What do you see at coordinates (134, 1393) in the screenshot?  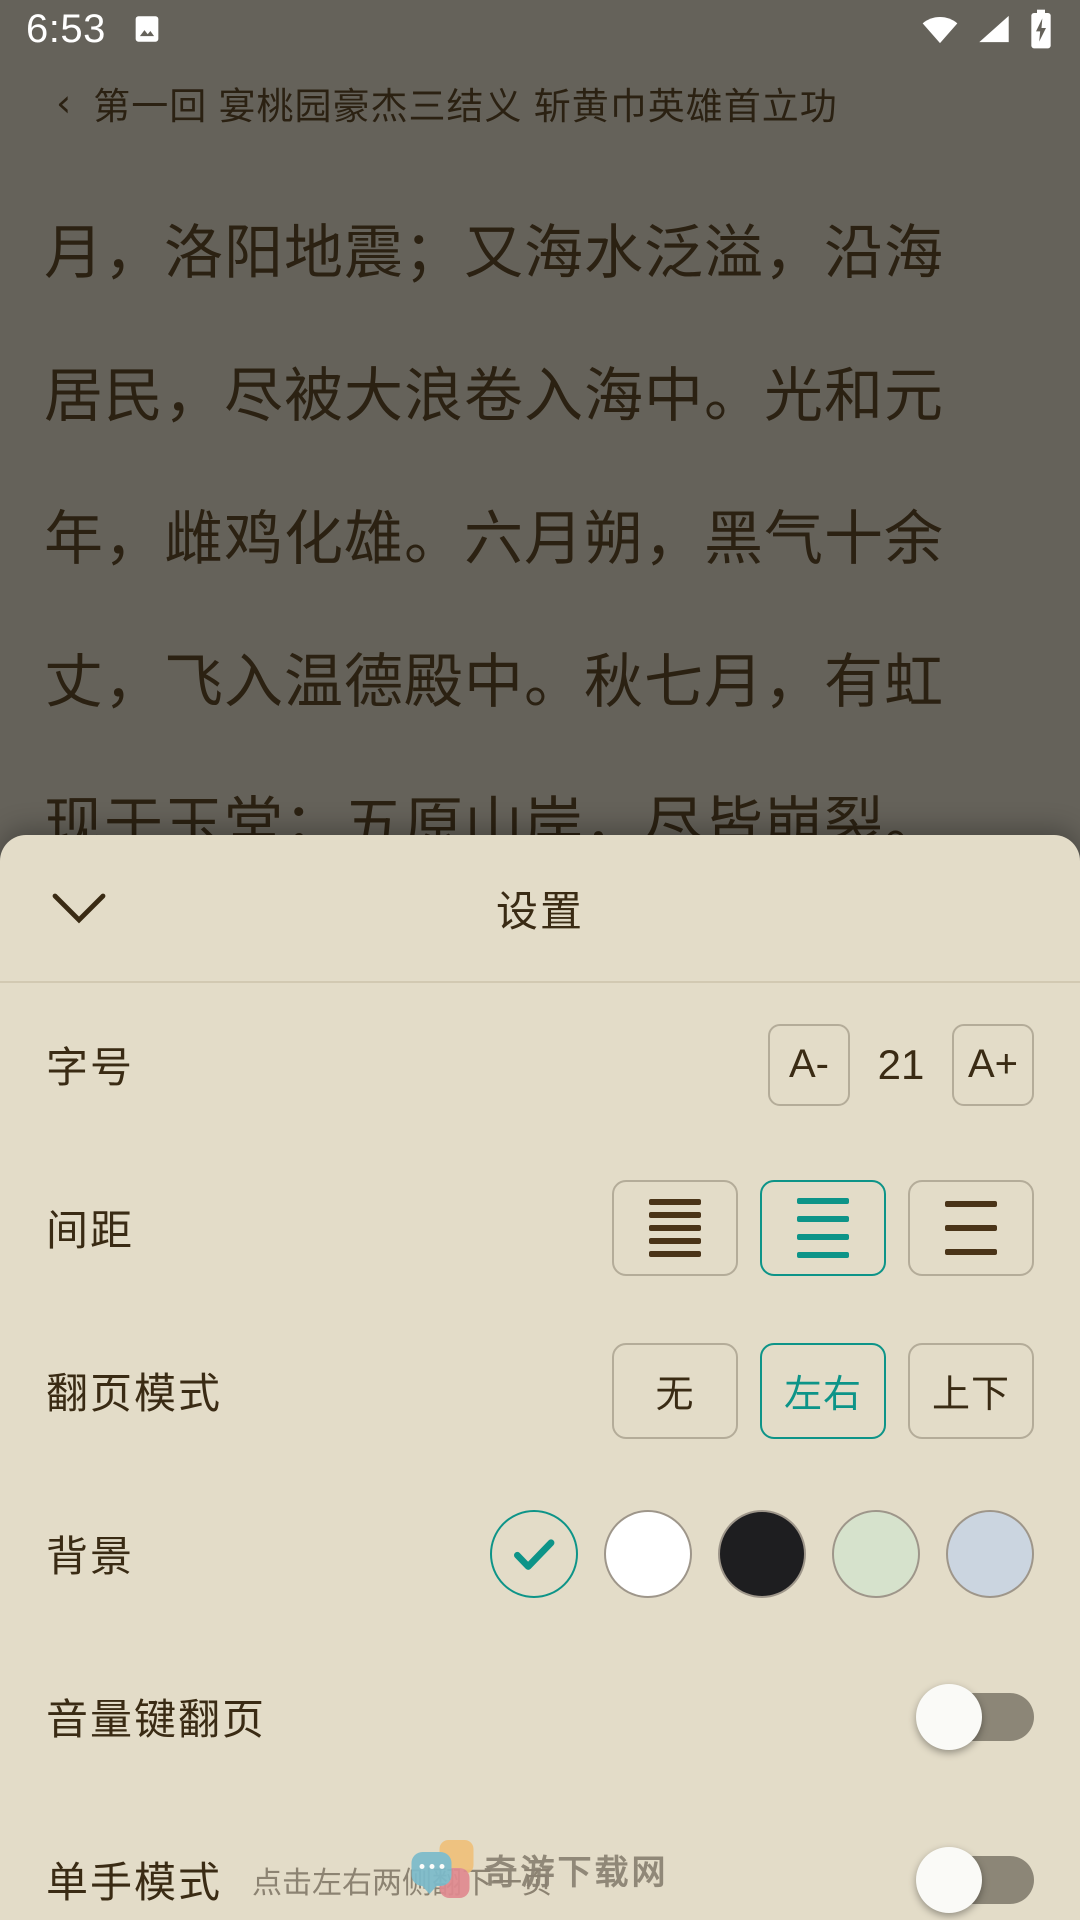 I see `page-mode-label: 翻页模式` at bounding box center [134, 1393].